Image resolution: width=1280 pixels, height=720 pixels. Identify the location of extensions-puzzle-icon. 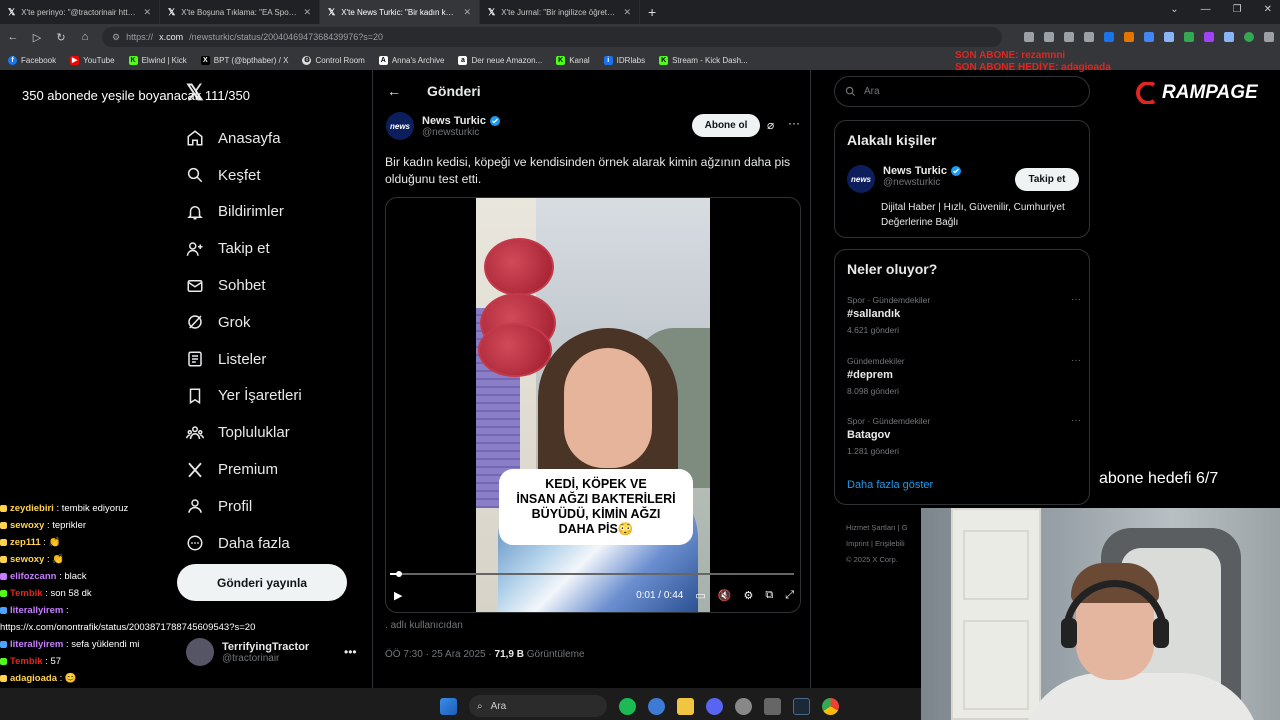
(1169, 37).